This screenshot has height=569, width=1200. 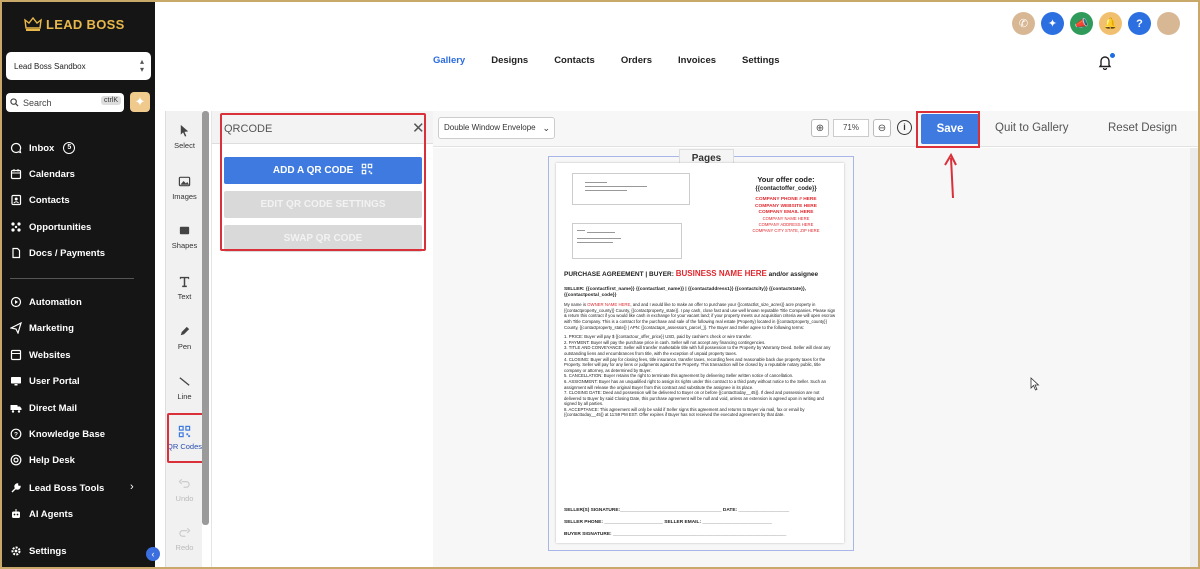 I want to click on monitor-icon, so click(x=16, y=381).